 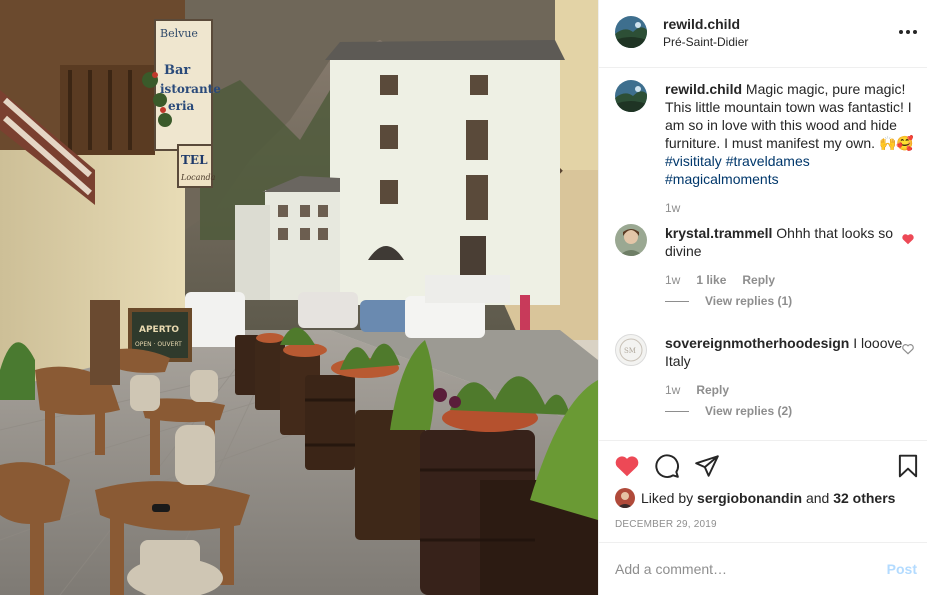 I want to click on post-comment-button: Post, so click(x=902, y=569).